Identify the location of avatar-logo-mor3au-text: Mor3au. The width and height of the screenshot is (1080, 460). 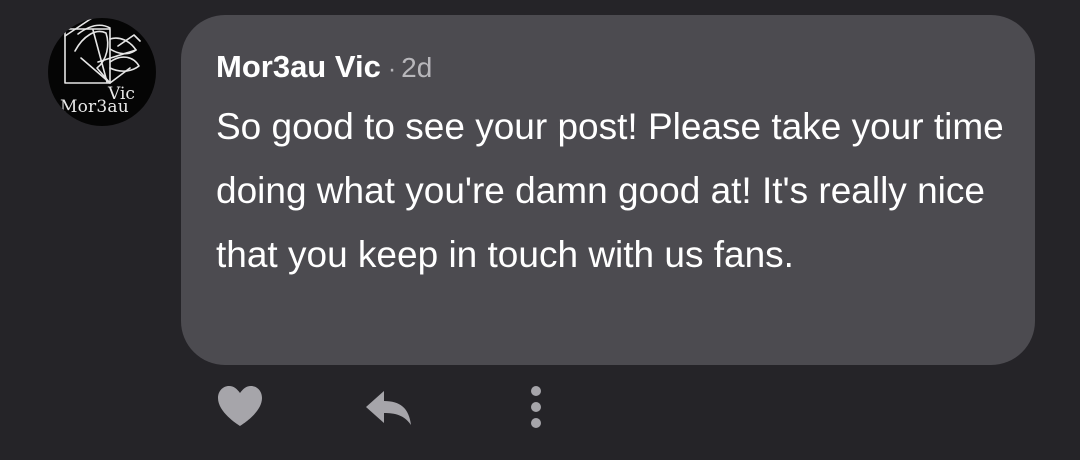
(94, 107).